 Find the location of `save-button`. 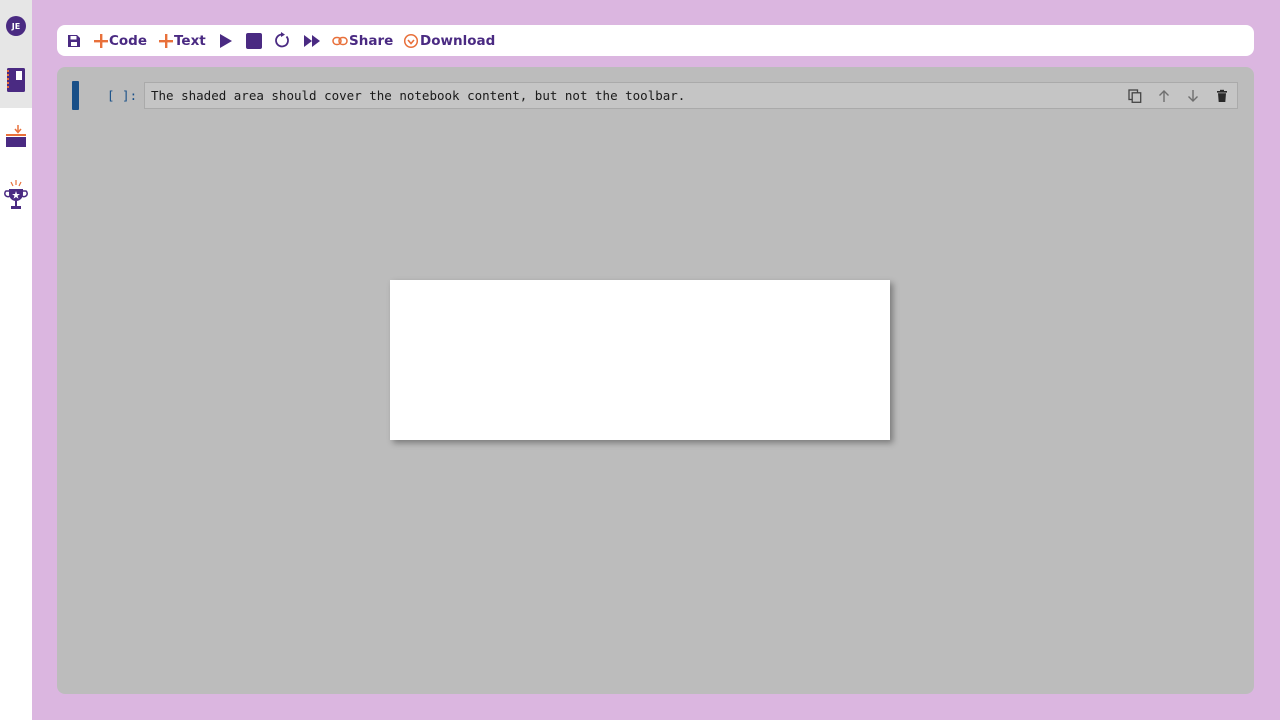

save-button is located at coordinates (74, 40).